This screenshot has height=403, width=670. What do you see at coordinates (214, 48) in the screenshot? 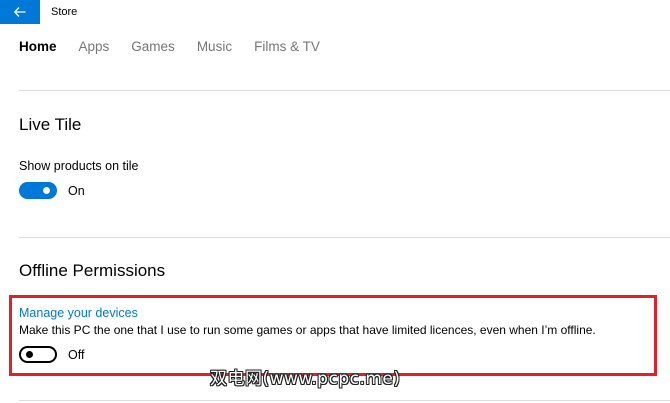
I see `tab-music: Music` at bounding box center [214, 48].